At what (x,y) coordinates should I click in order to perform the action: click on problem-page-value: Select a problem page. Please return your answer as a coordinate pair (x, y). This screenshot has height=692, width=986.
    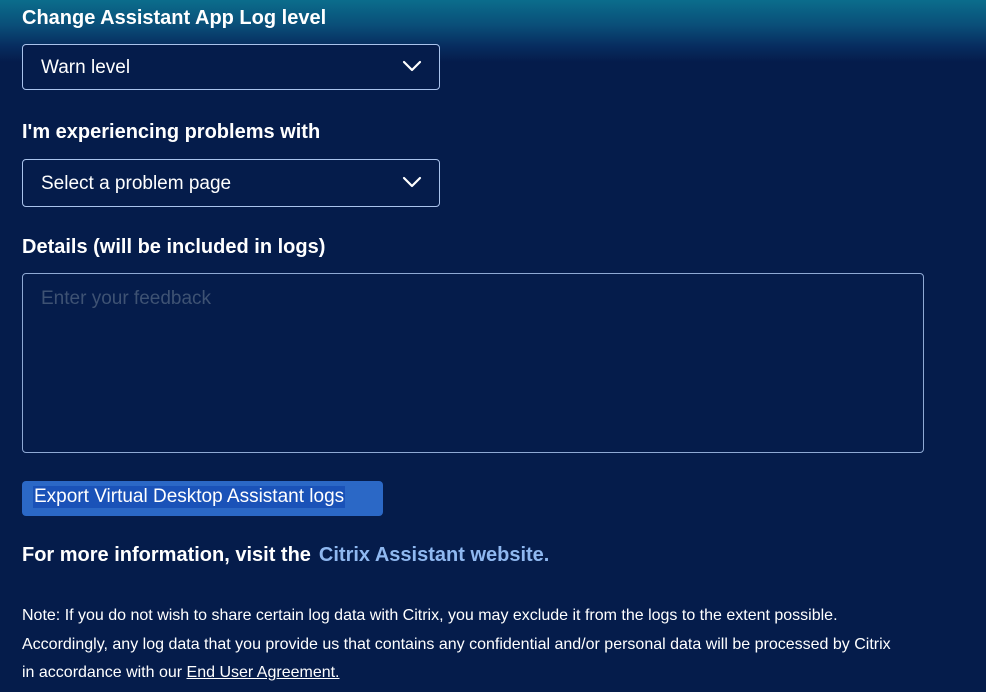
    Looking at the image, I should click on (136, 183).